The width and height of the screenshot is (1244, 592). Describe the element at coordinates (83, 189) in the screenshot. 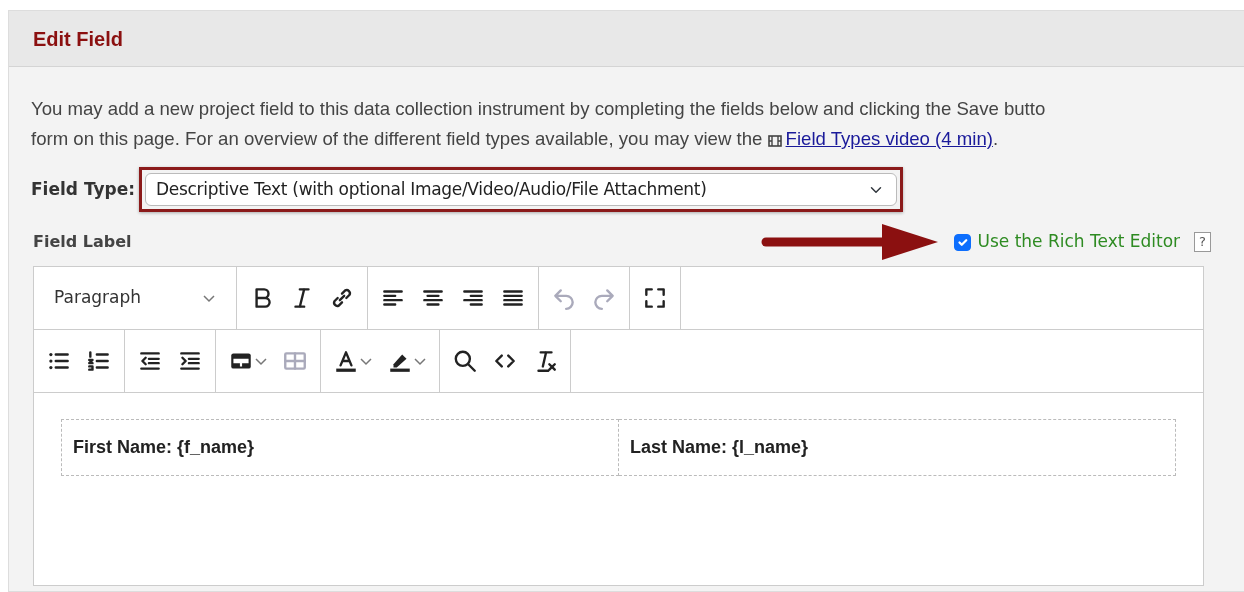

I see `field-type-label: Field Type:` at that location.